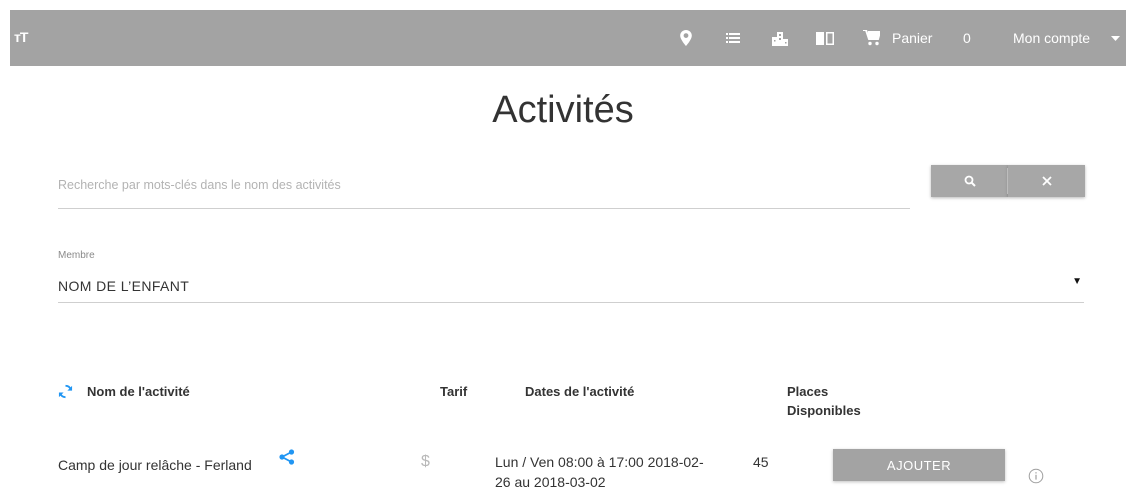  Describe the element at coordinates (568, 38) in the screenshot. I see `top-app-bar: тT Panier 0 Mon compte` at that location.